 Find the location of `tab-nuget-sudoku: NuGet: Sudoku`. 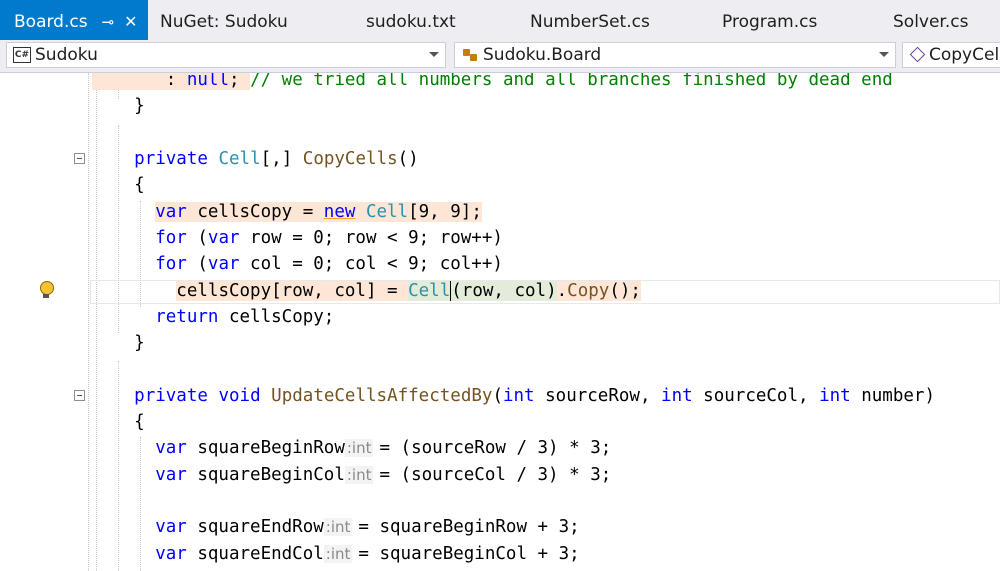

tab-nuget-sudoku: NuGet: Sudoku is located at coordinates (224, 20).